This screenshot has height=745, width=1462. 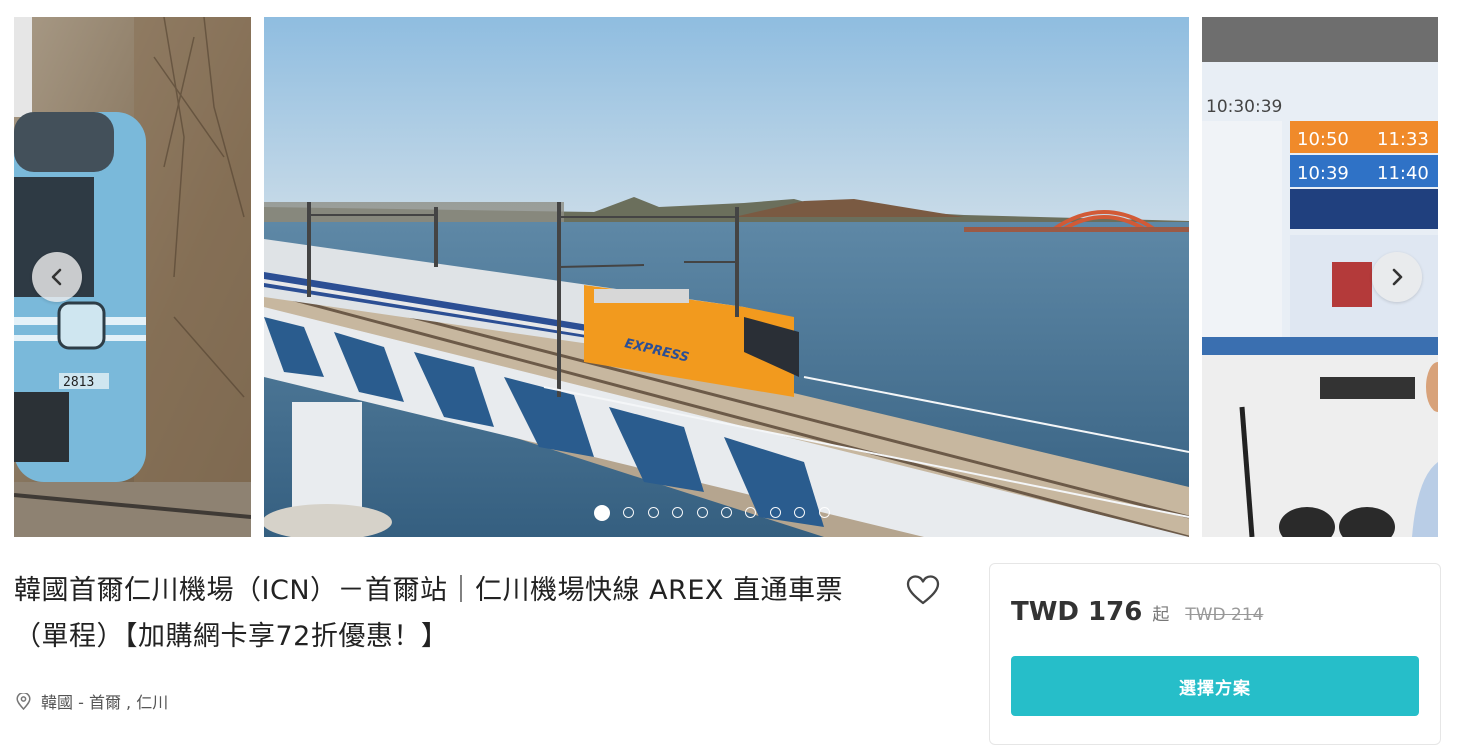 I want to click on car-number-text: 2813, so click(x=78, y=382).